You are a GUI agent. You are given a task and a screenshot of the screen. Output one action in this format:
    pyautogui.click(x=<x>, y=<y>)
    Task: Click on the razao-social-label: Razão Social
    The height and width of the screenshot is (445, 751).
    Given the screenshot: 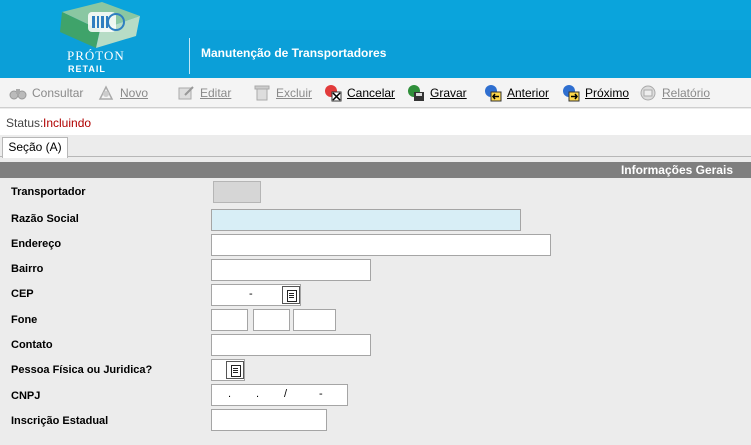 What is the action you would take?
    pyautogui.click(x=45, y=219)
    